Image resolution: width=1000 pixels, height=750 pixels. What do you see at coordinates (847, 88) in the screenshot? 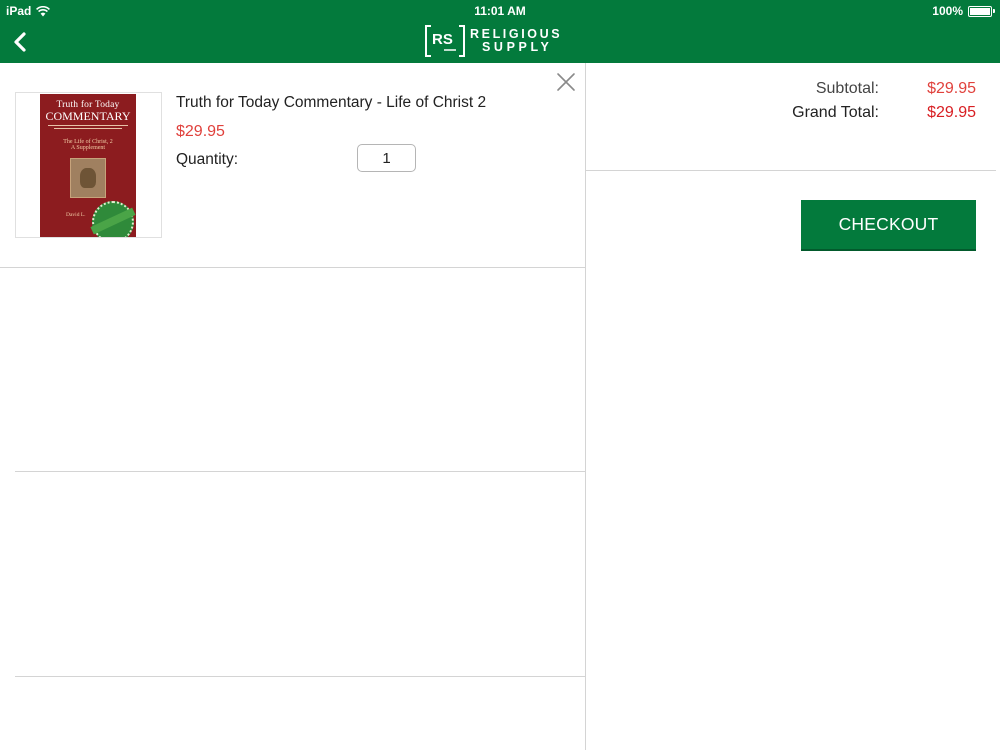
I see `subtotal-label: Subtotal:` at bounding box center [847, 88].